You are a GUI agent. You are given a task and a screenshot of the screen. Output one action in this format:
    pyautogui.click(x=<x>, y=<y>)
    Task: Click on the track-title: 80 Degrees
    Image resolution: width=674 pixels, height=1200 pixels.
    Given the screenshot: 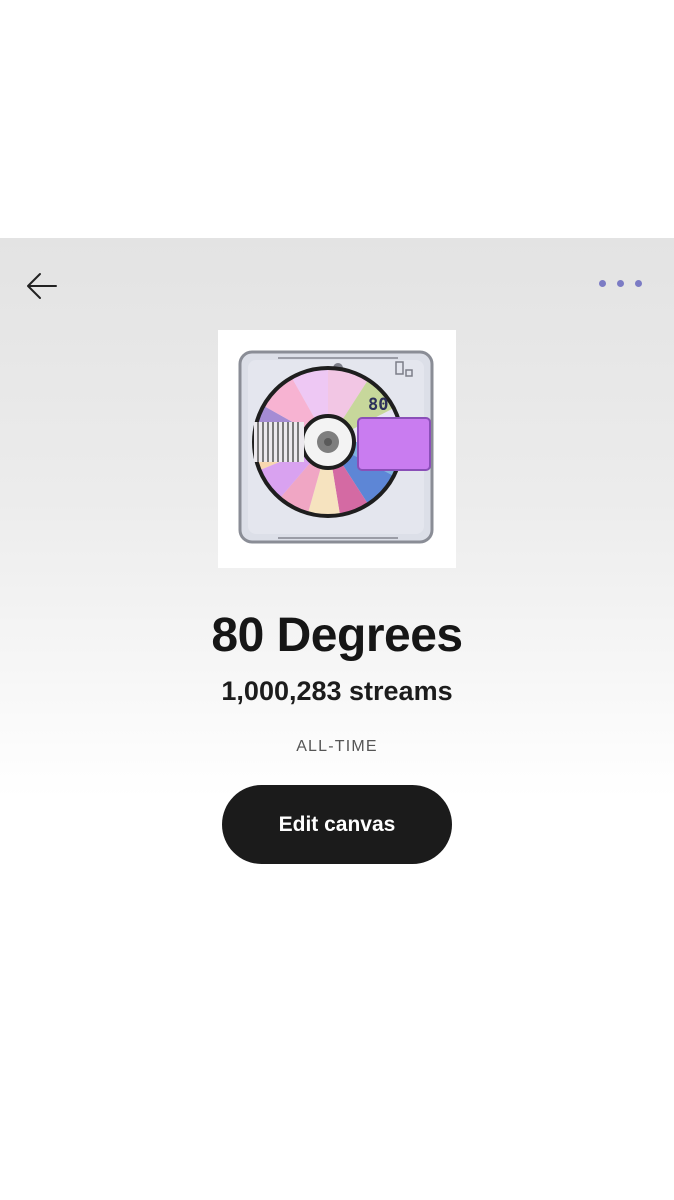 What is the action you would take?
    pyautogui.click(x=337, y=635)
    